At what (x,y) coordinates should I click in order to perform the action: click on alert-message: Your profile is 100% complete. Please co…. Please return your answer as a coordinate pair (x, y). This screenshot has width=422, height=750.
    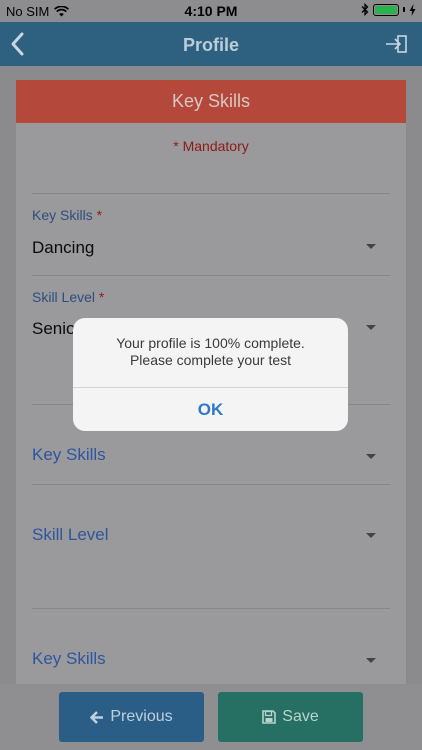
    Looking at the image, I should click on (210, 352).